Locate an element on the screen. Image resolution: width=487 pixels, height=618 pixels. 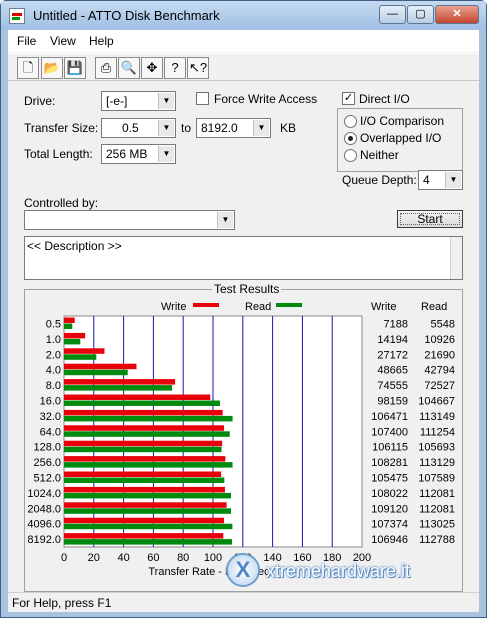
write-value: 14194 is located at coordinates (392, 340).